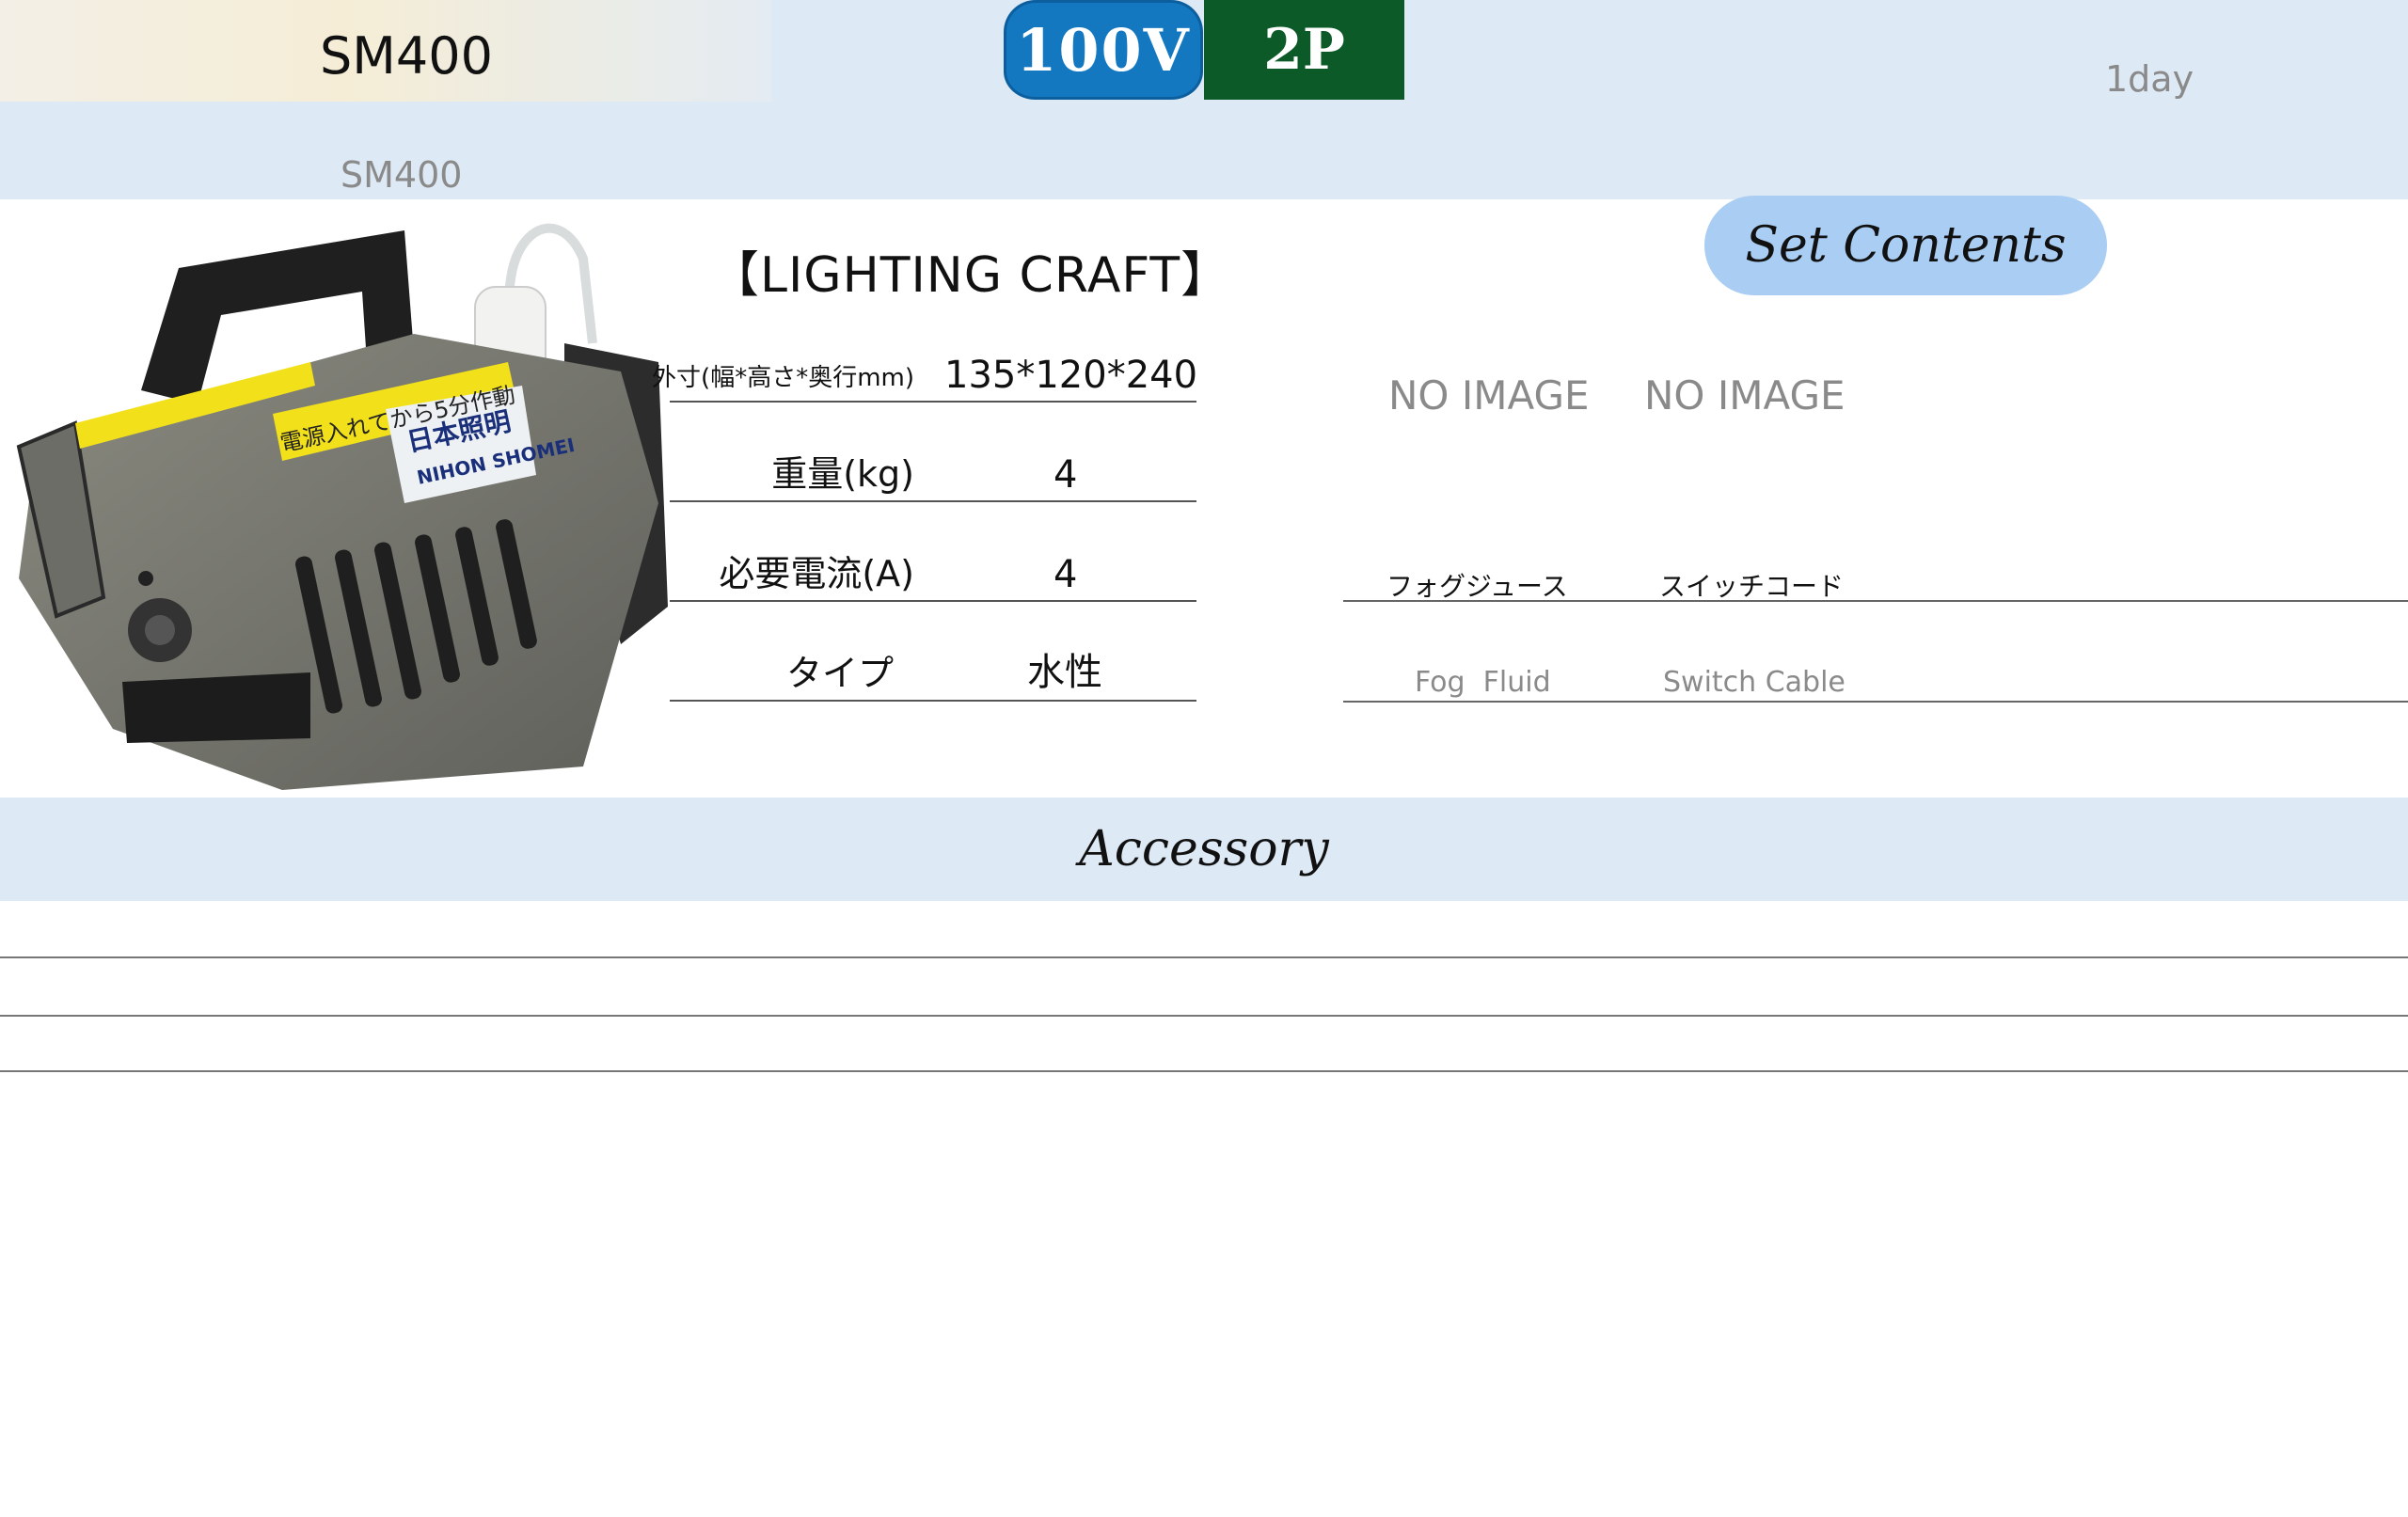  What do you see at coordinates (971, 275) in the screenshot?
I see `brand-name: 【LIGHTING CRAFT】` at bounding box center [971, 275].